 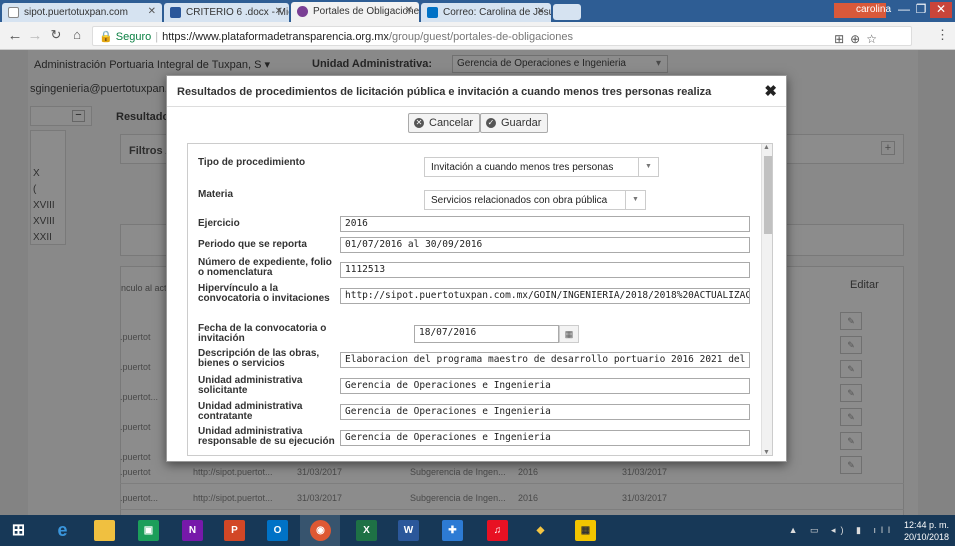 What do you see at coordinates (585, 530) in the screenshot?
I see `calculator-icon: ▦` at bounding box center [585, 530].